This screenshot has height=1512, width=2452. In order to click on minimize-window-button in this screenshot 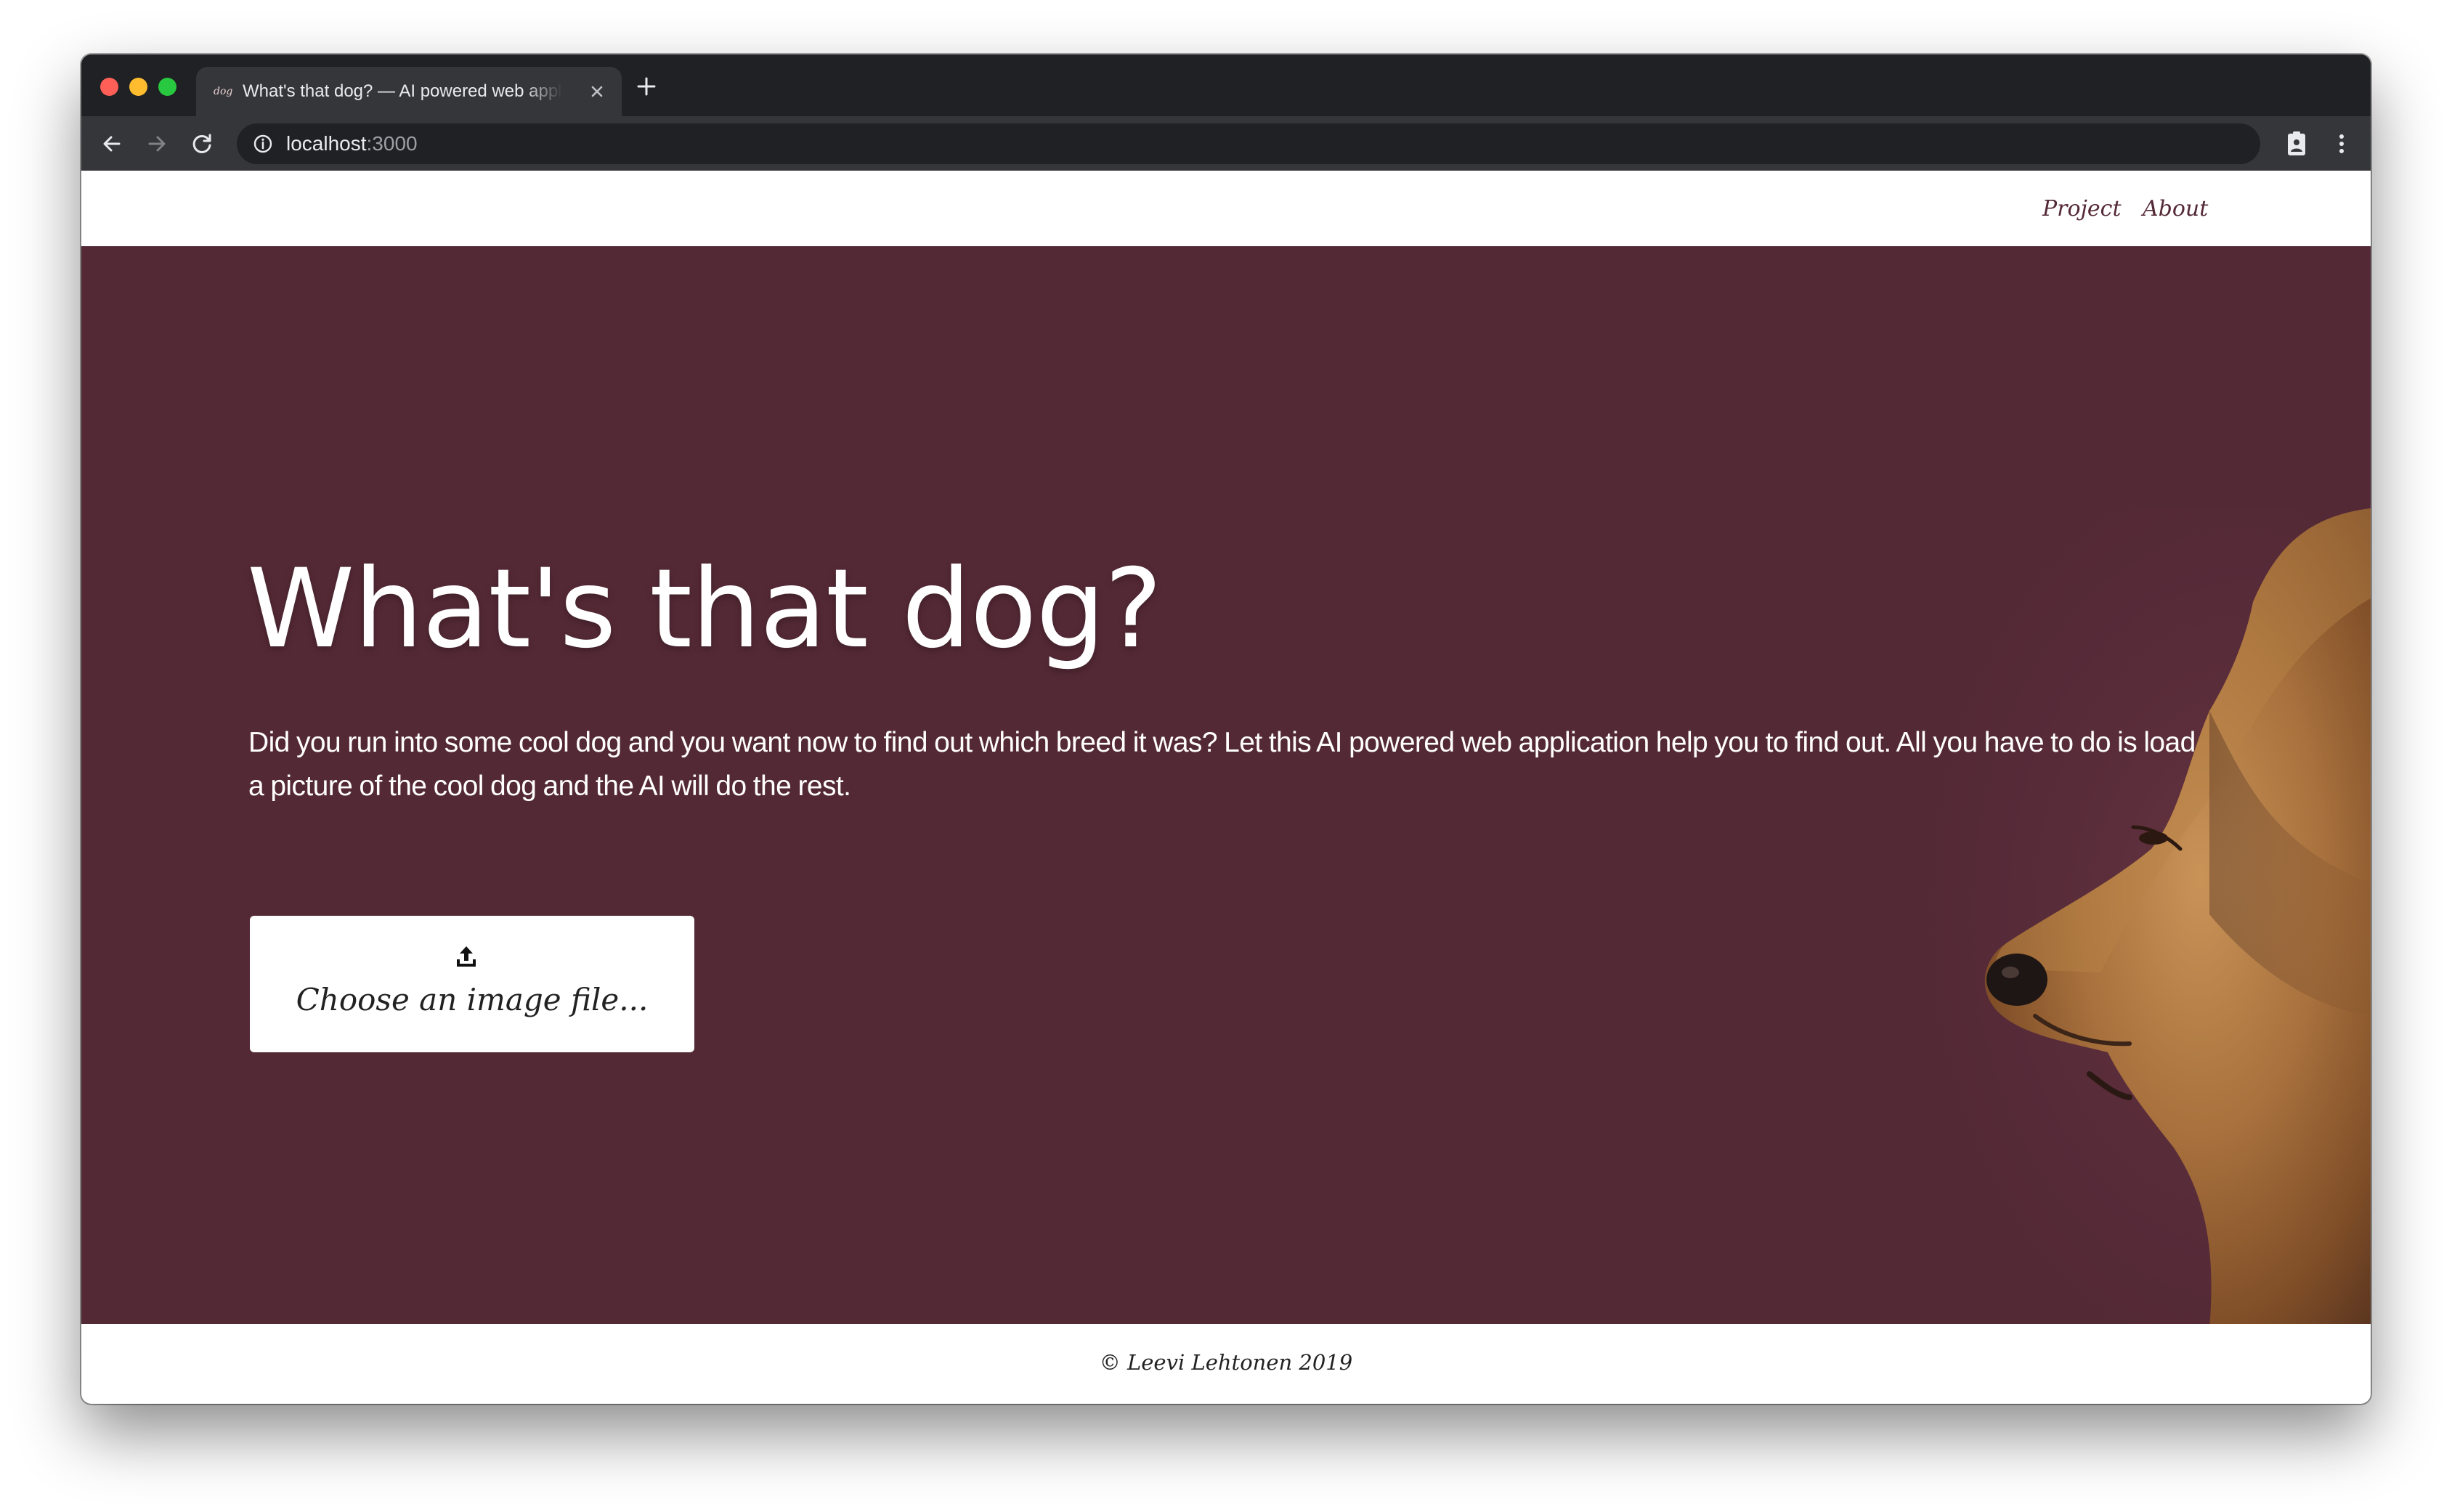, I will do `click(138, 87)`.